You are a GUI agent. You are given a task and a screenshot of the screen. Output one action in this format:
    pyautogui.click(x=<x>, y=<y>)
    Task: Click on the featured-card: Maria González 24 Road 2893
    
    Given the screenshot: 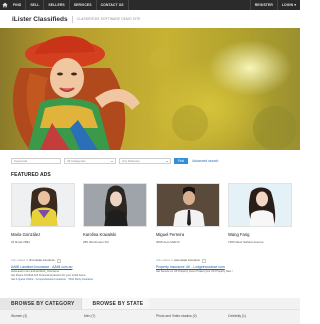 What is the action you would take?
    pyautogui.click(x=43, y=219)
    